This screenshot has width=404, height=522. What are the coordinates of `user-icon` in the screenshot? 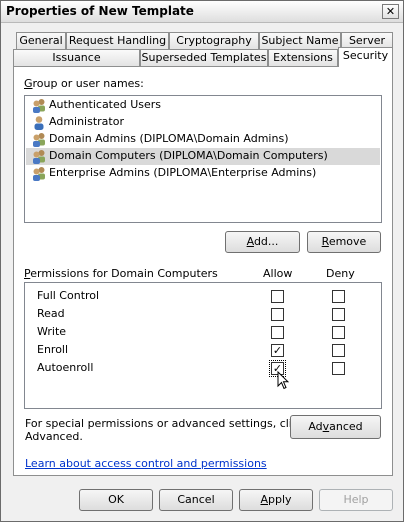 It's located at (39, 123).